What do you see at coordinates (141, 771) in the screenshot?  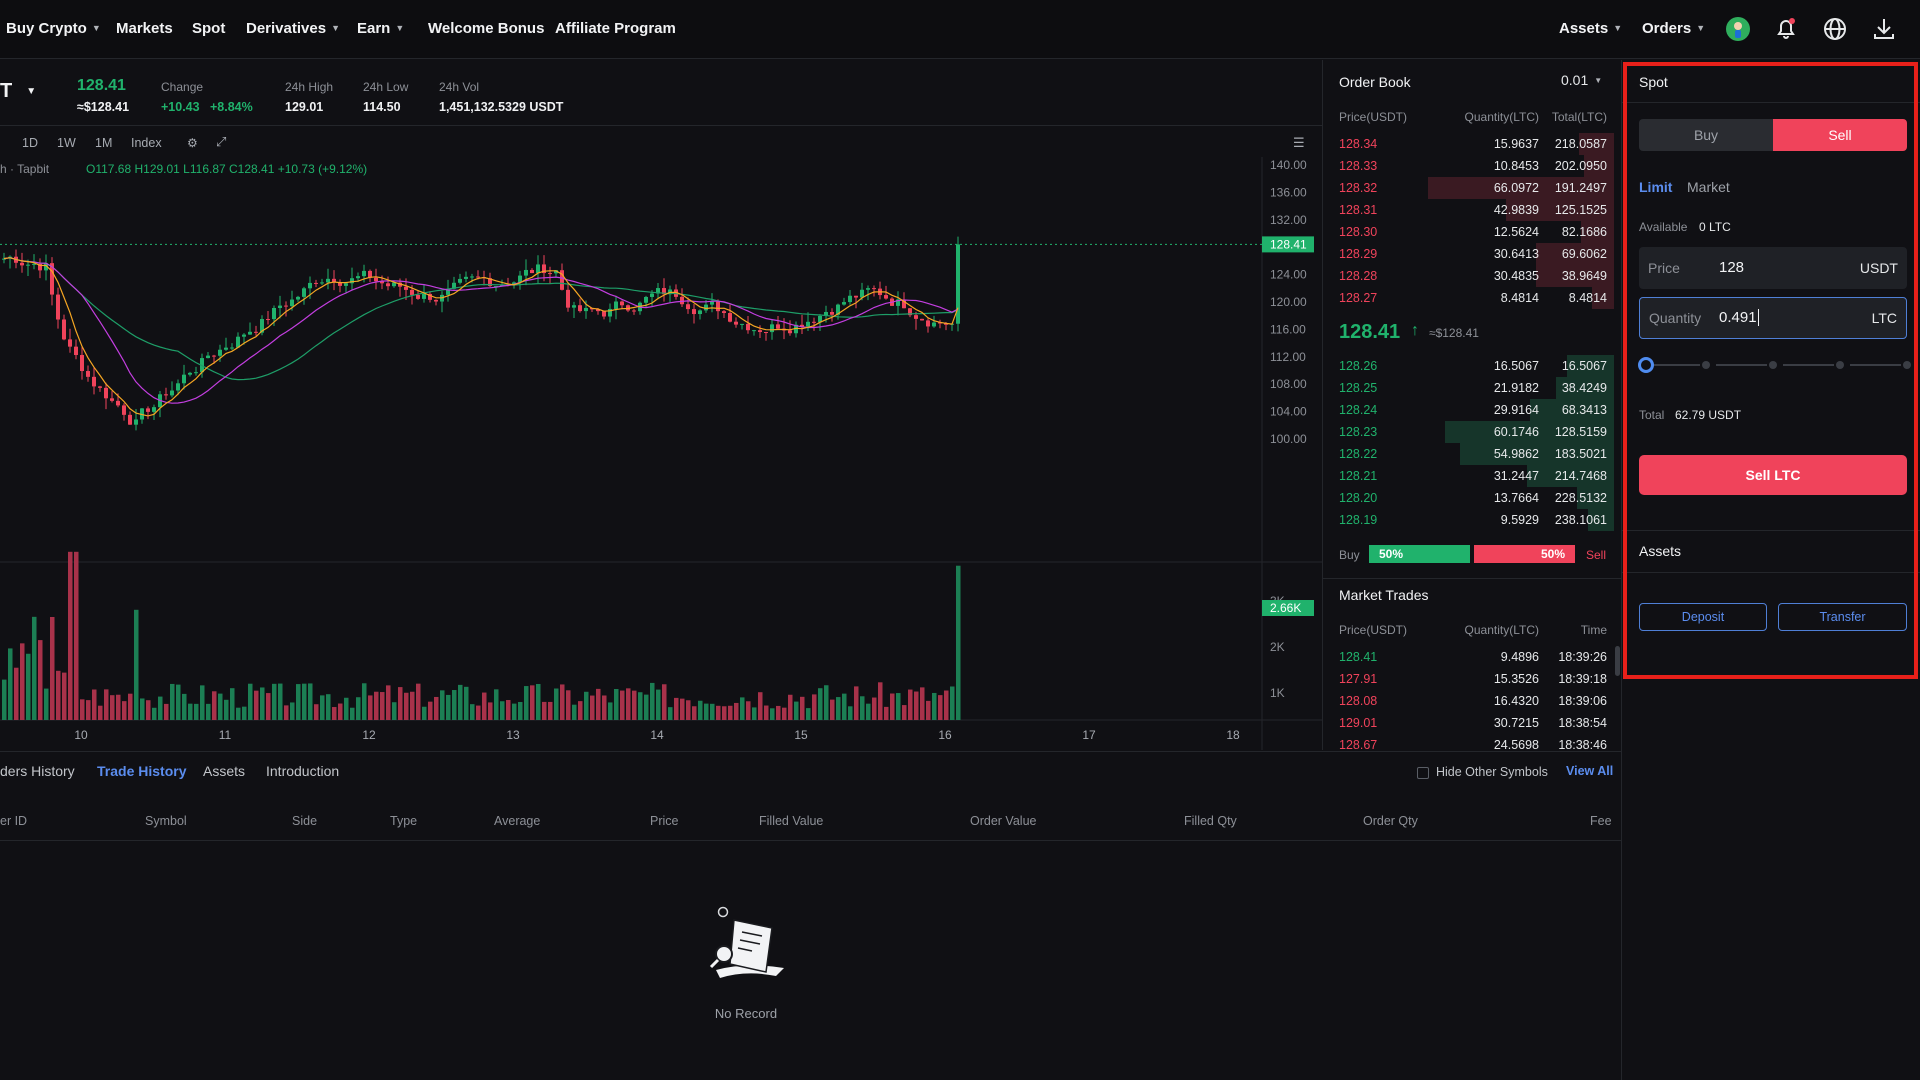 I see `tab-trade-history: Trade History` at bounding box center [141, 771].